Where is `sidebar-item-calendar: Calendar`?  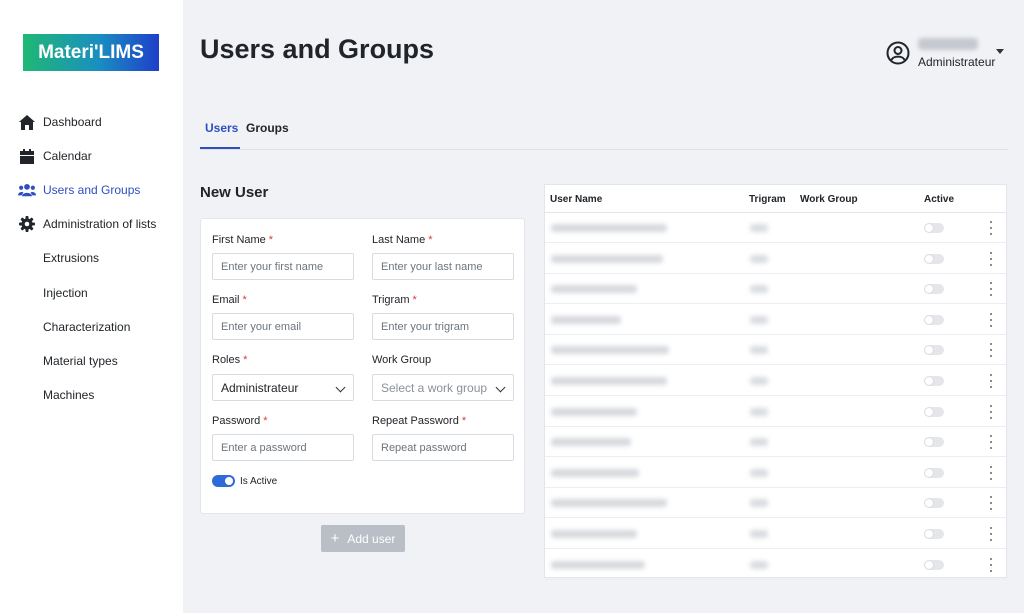 sidebar-item-calendar: Calendar is located at coordinates (91, 156).